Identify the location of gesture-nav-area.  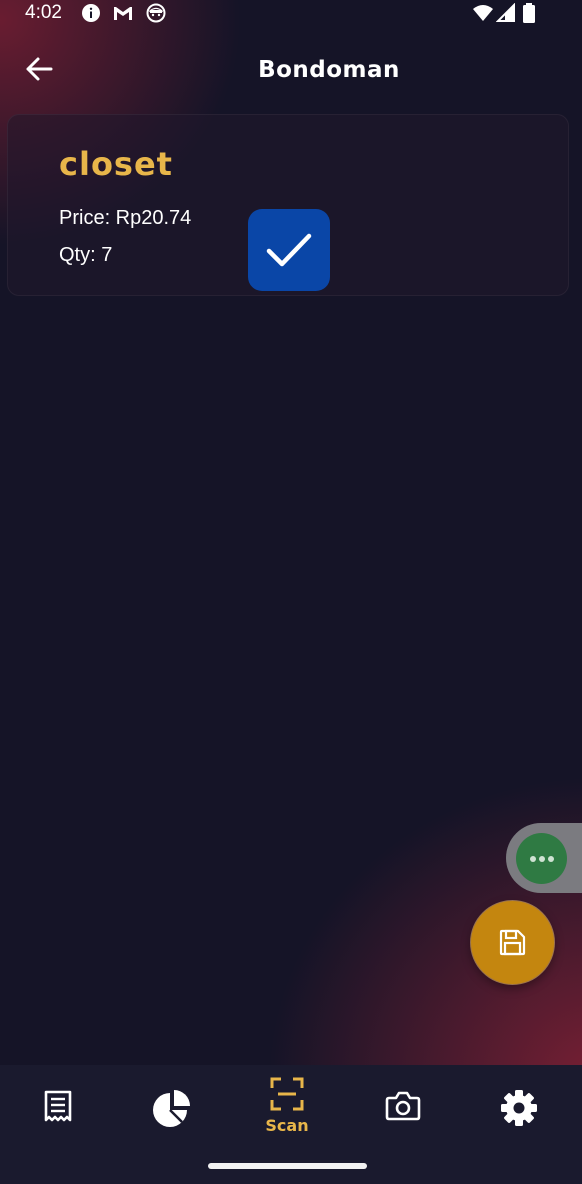
(291, 1167).